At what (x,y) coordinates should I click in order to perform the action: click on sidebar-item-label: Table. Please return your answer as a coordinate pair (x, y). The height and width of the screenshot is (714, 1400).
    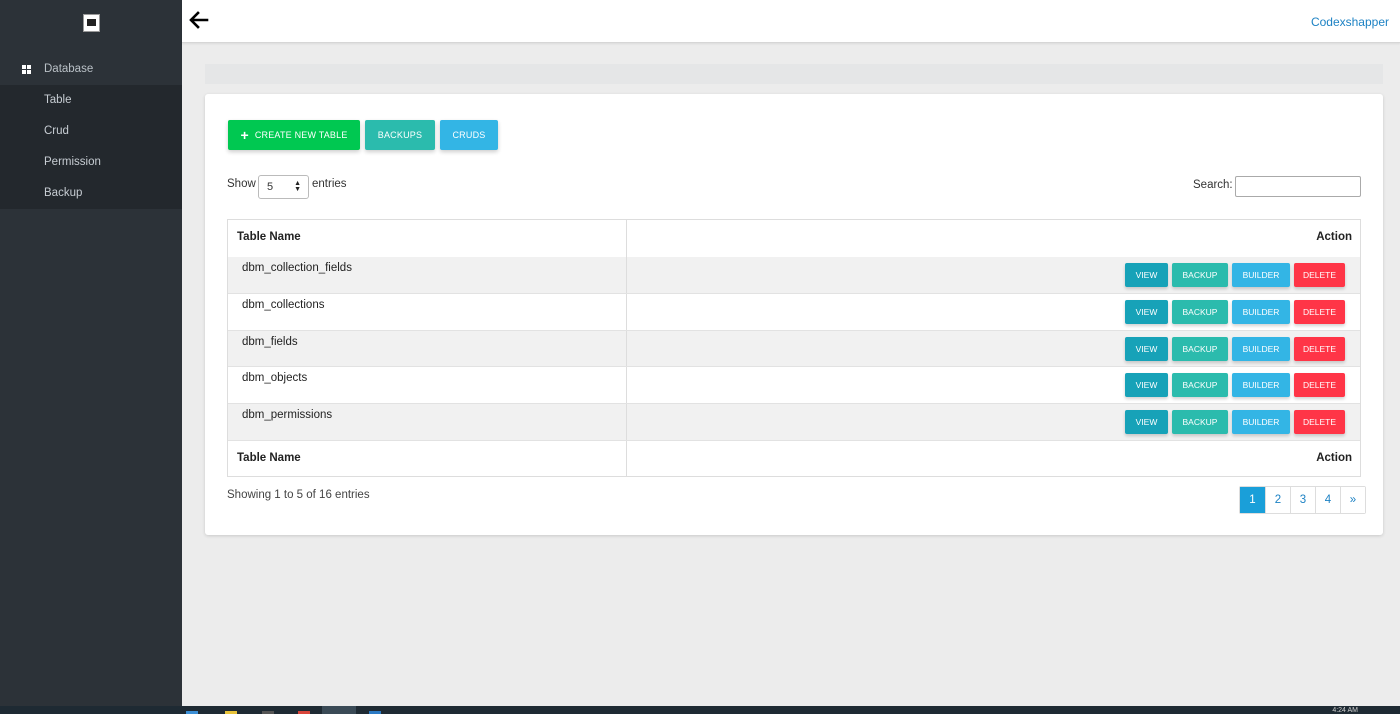
    Looking at the image, I should click on (58, 100).